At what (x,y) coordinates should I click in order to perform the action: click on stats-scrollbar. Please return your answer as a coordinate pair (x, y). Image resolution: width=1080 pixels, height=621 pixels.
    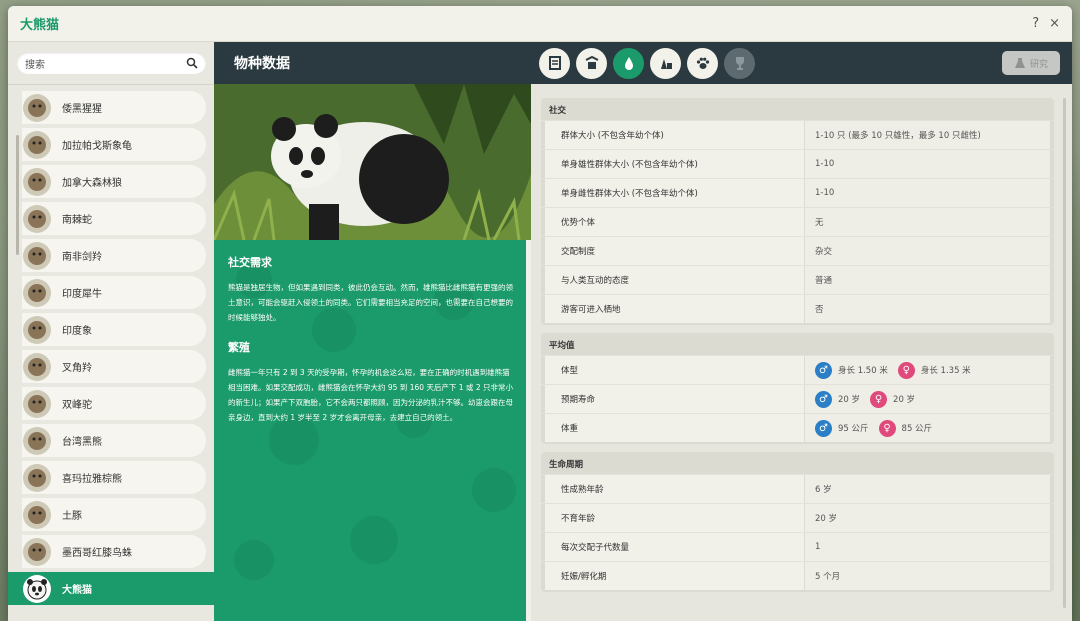
    Looking at the image, I should click on (1064, 353).